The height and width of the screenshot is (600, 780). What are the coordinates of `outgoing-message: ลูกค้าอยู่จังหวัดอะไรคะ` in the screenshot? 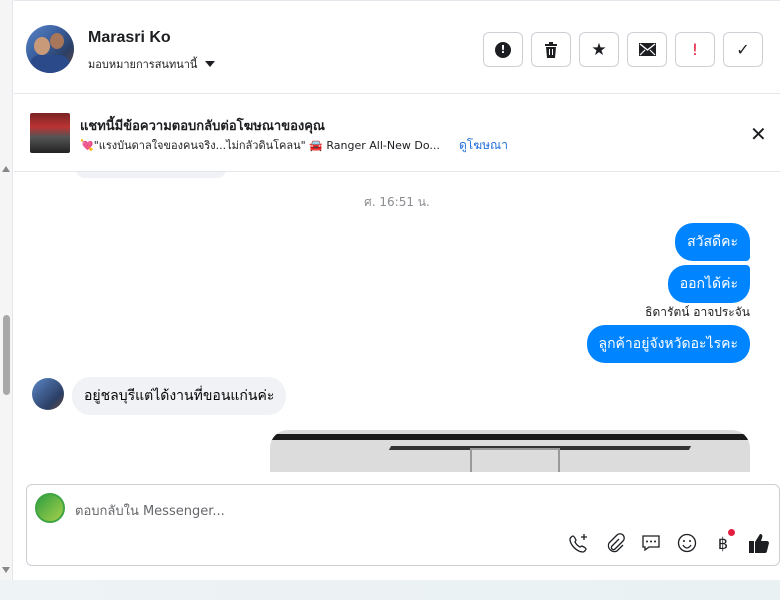 It's located at (668, 344).